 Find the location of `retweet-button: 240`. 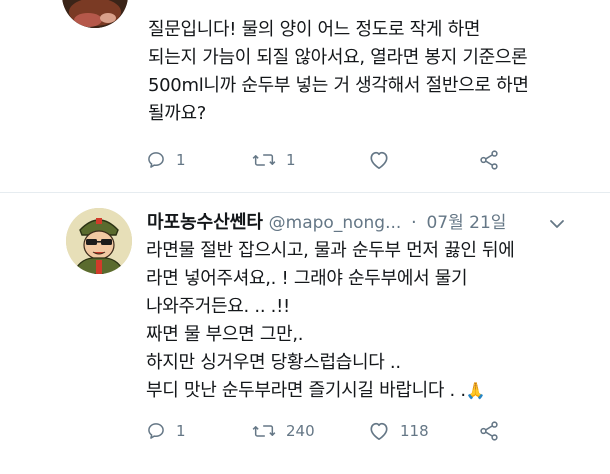

retweet-button: 240 is located at coordinates (310, 431).